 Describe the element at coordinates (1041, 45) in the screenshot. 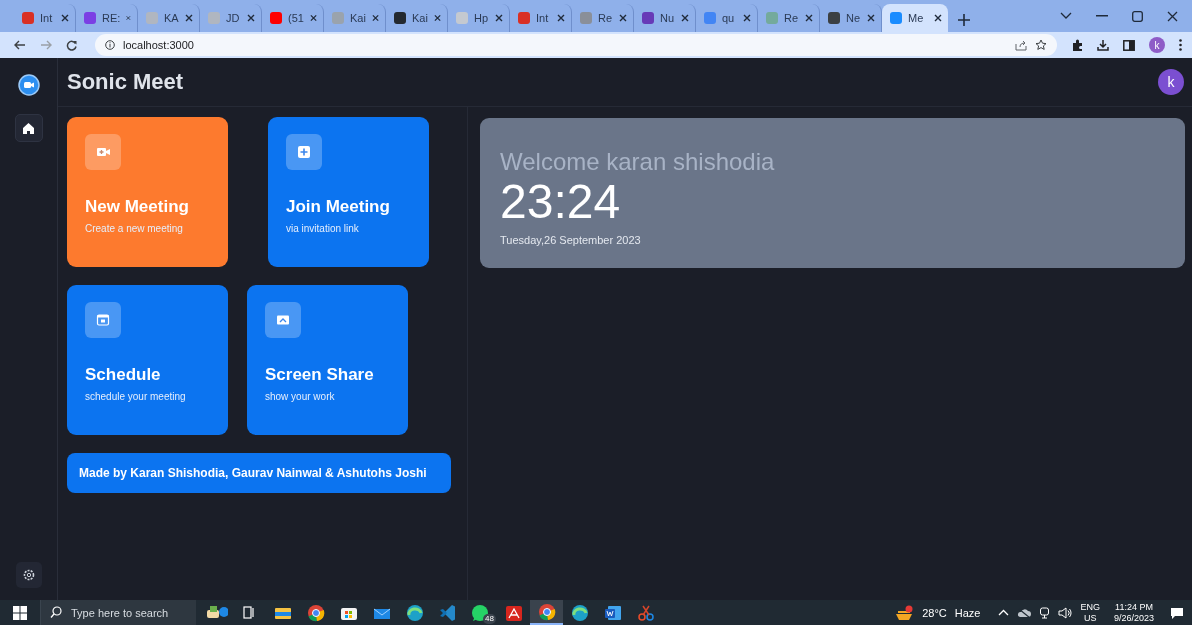

I see `star-icon` at that location.